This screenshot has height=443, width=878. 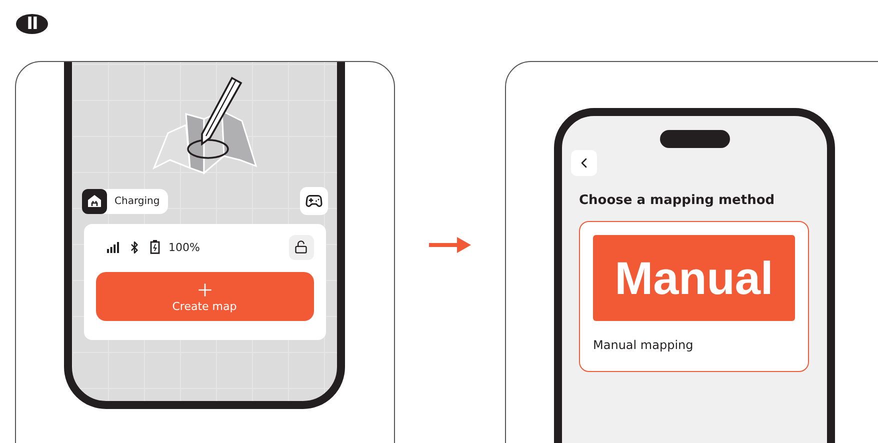 What do you see at coordinates (125, 201) in the screenshot?
I see `charging-status: Charging` at bounding box center [125, 201].